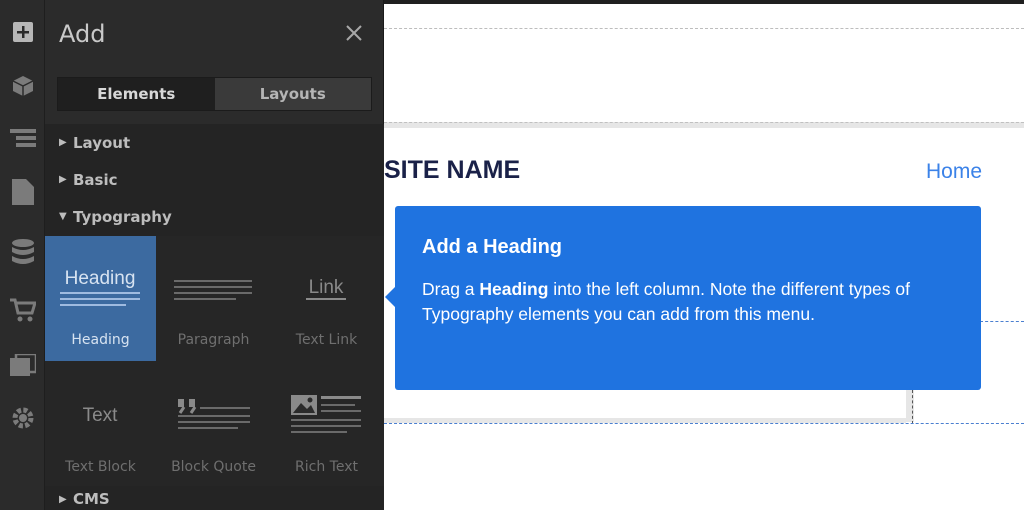  I want to click on tooltip-title: Add a Heading, so click(492, 247).